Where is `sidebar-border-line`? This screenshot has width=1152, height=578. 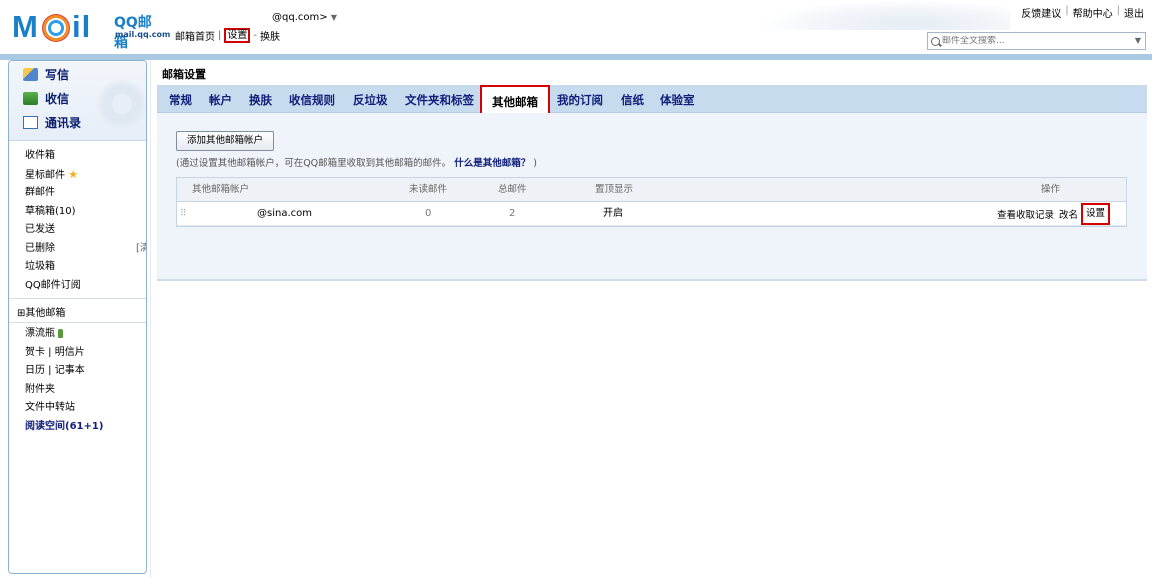
sidebar-border-line is located at coordinates (150, 319).